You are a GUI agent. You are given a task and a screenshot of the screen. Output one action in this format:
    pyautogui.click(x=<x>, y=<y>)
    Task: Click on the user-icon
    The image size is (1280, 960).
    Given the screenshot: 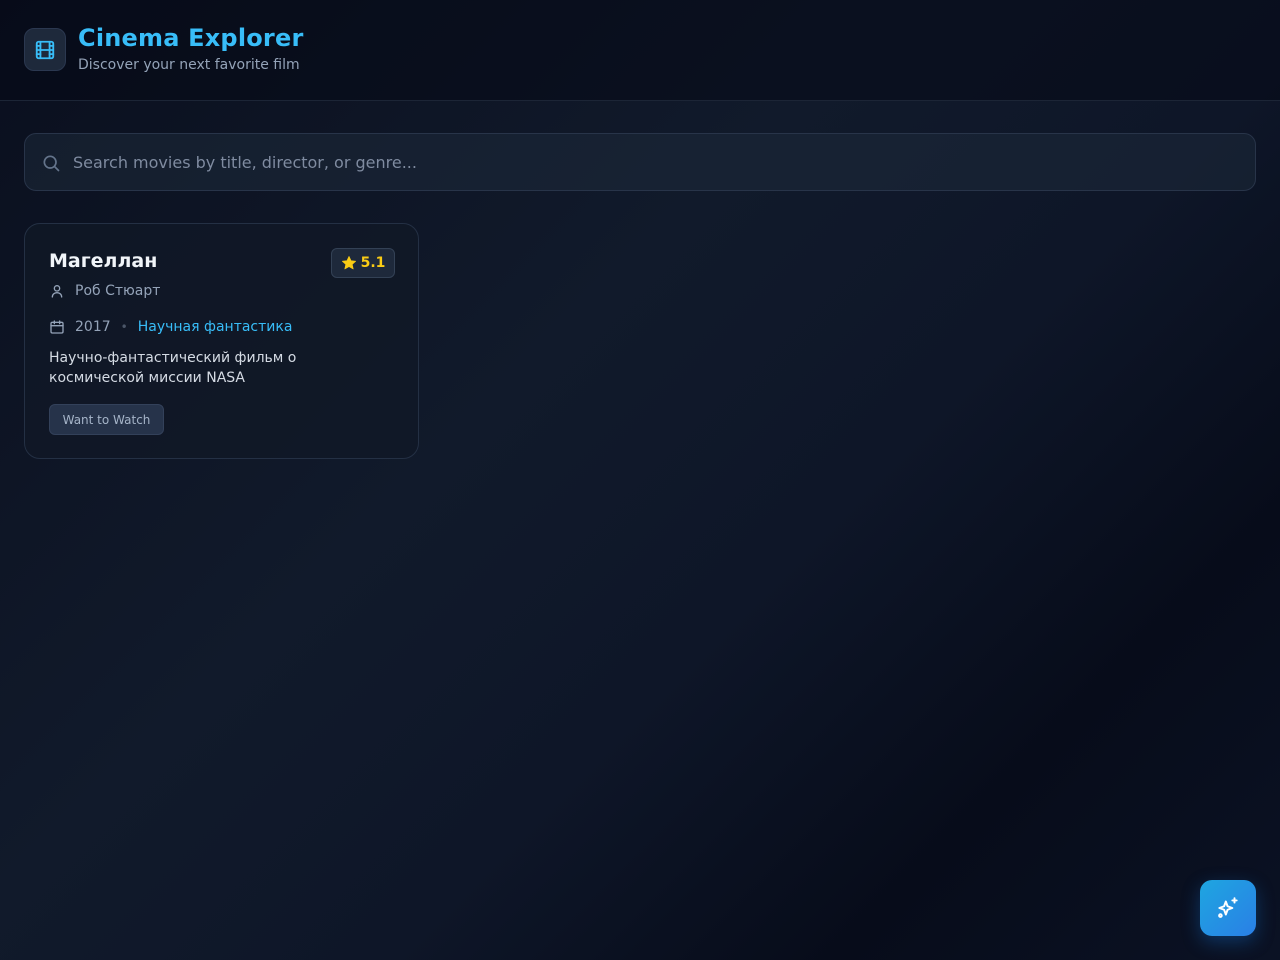 What is the action you would take?
    pyautogui.click(x=57, y=291)
    